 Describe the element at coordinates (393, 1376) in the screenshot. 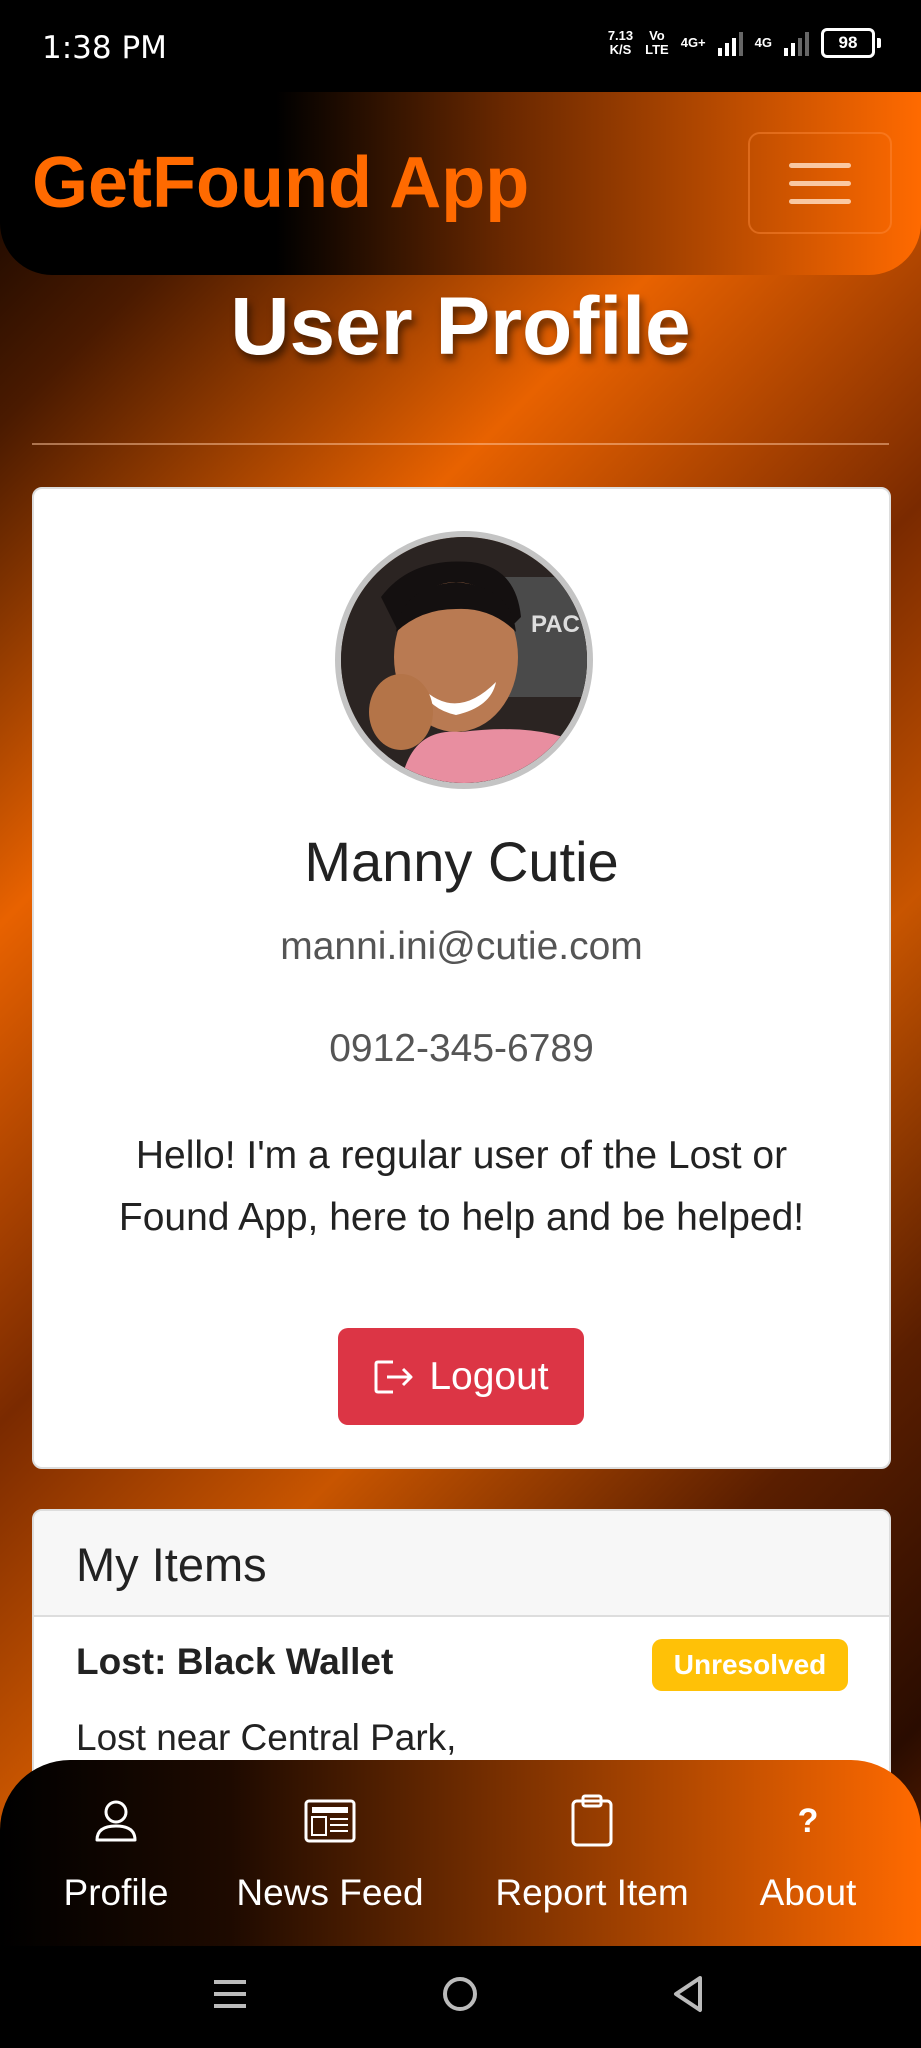

I see `logout-icon` at that location.